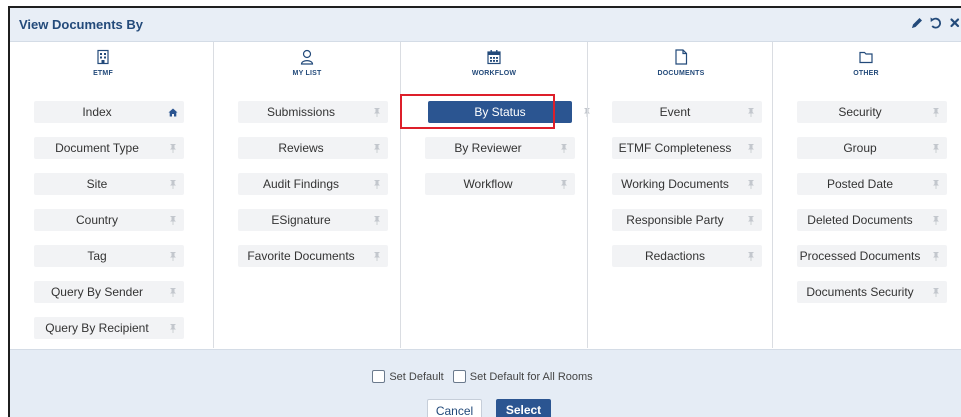 Image resolution: width=961 pixels, height=417 pixels. I want to click on item-label: Audit Findings, so click(301, 184).